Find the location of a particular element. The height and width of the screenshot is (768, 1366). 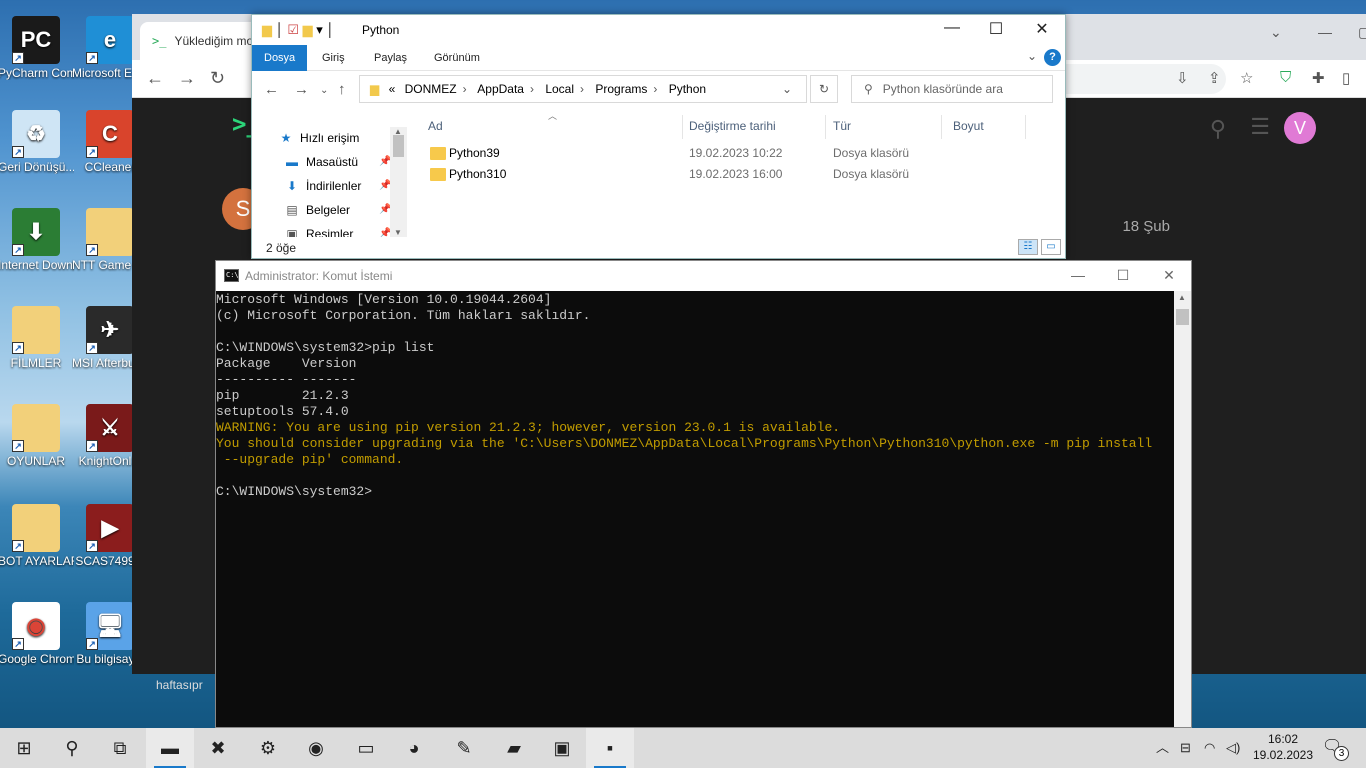

task-view-button: ⧉ is located at coordinates (120, 748).